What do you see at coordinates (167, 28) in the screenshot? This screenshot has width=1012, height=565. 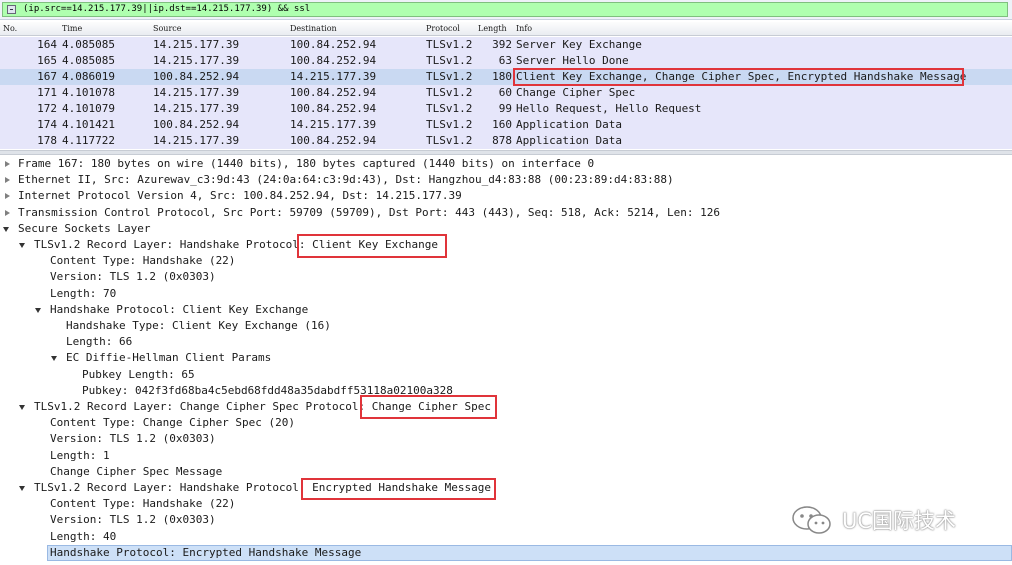 I see `col-source: Source` at bounding box center [167, 28].